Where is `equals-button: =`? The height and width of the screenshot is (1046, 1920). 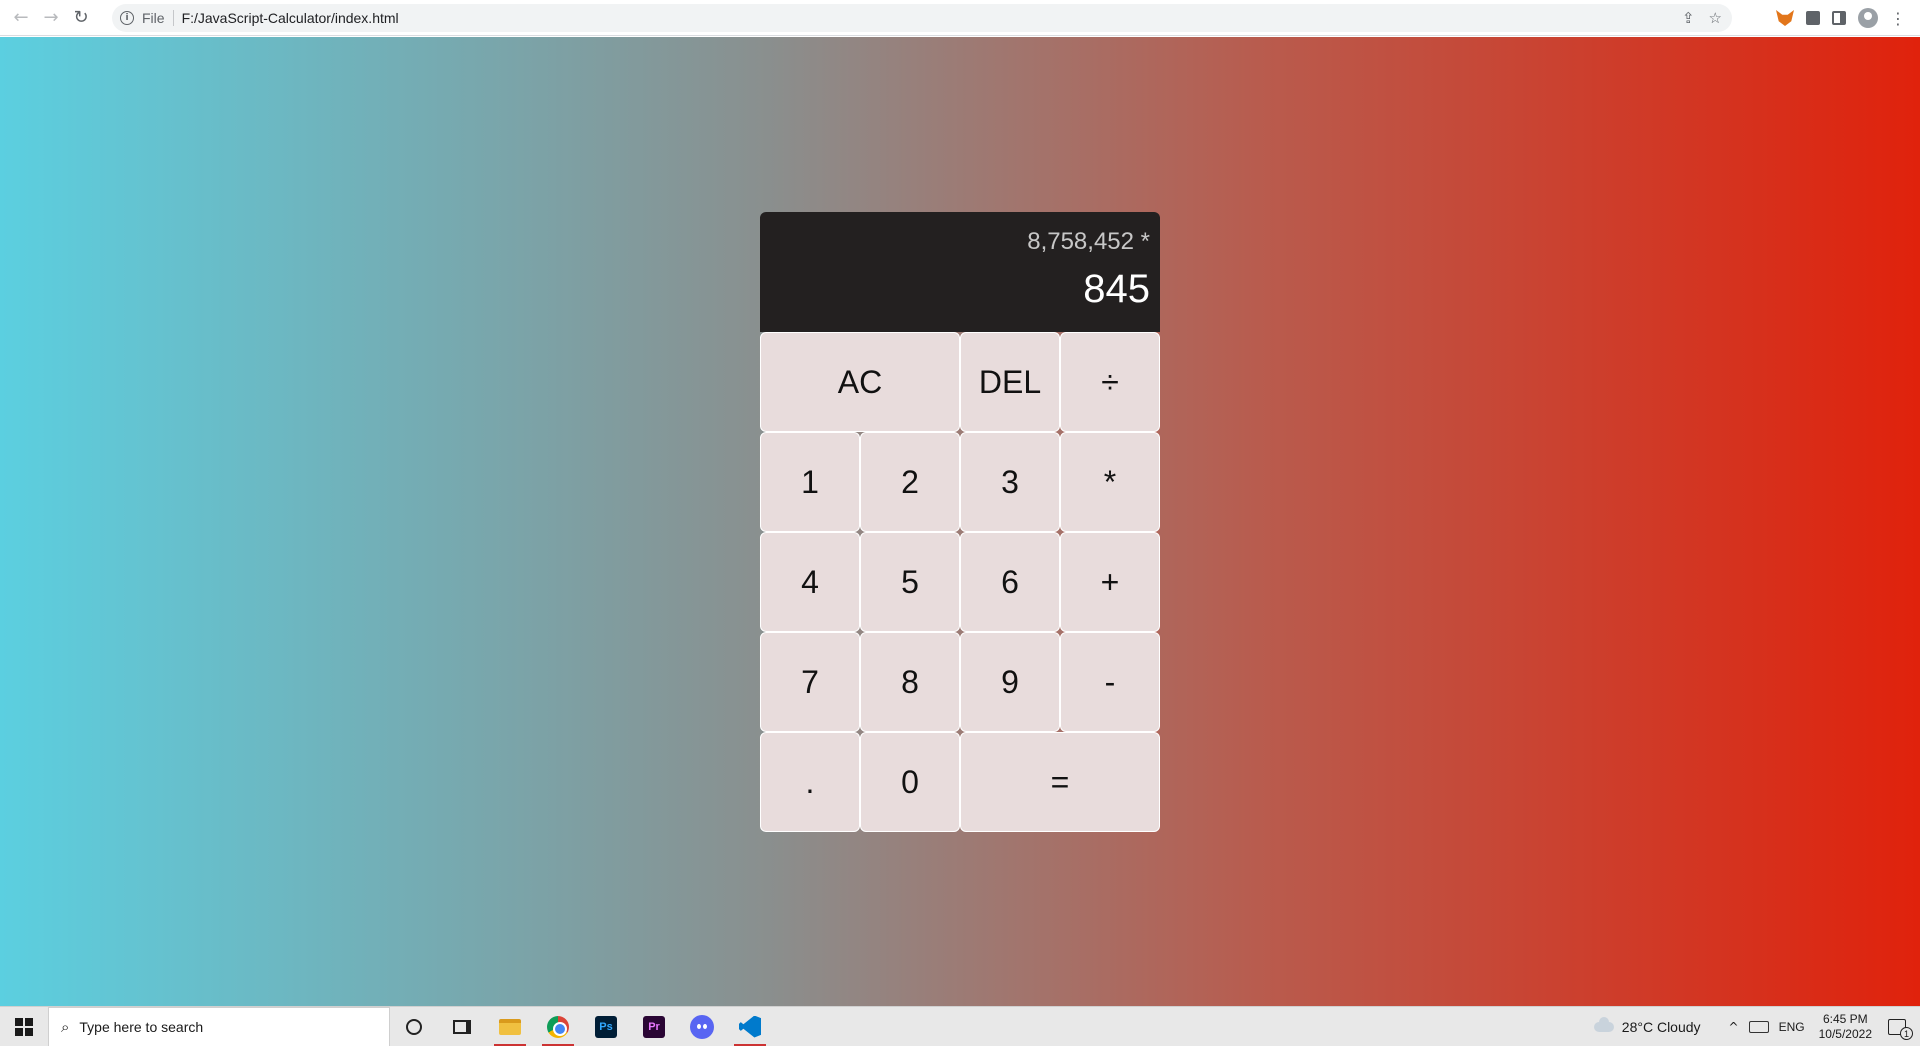
equals-button: = is located at coordinates (1060, 782).